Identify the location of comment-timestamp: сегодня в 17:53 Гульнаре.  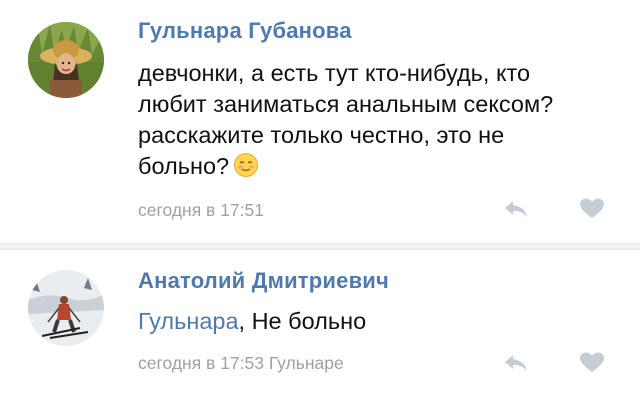
(241, 363).